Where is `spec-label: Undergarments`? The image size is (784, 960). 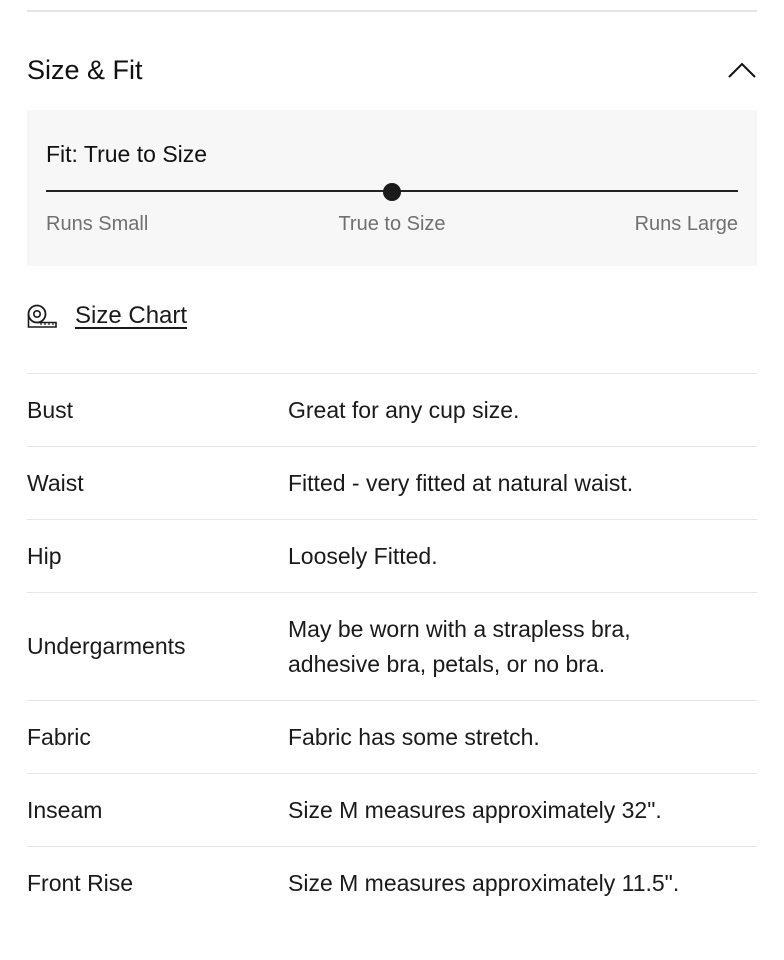
spec-label: Undergarments is located at coordinates (106, 646).